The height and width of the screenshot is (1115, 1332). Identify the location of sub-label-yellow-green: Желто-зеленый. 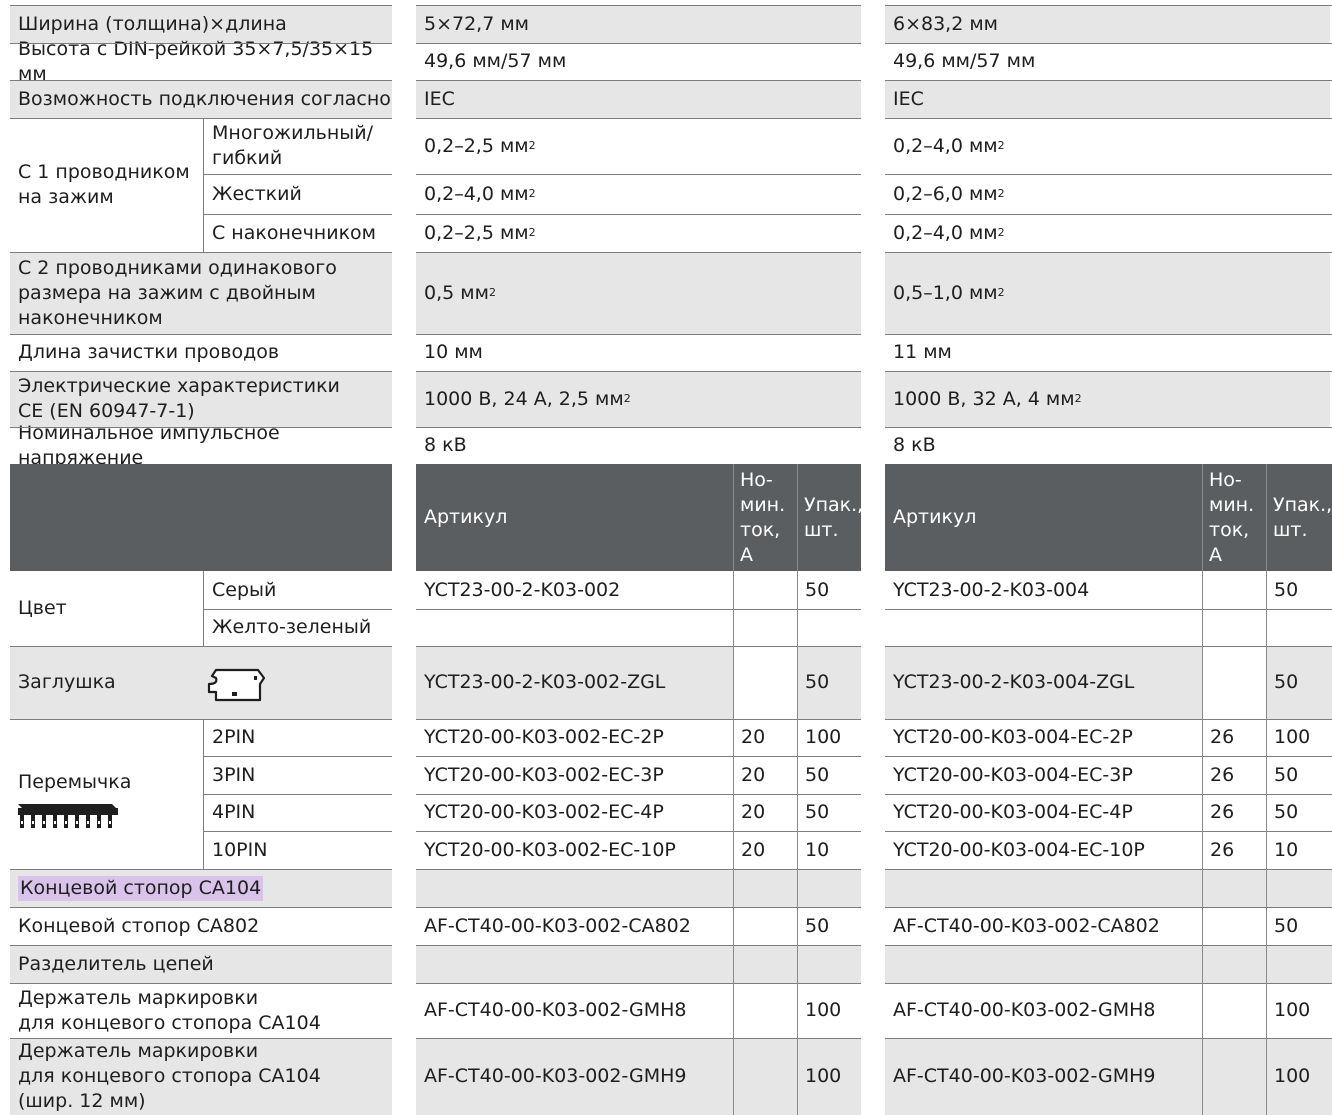
(298, 627).